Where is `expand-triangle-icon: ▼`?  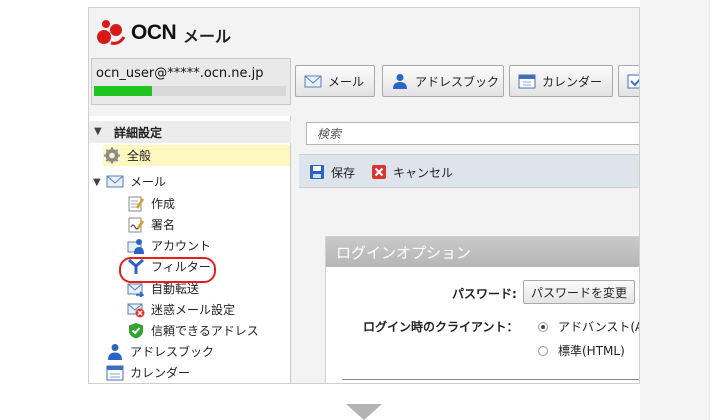 expand-triangle-icon: ▼ is located at coordinates (97, 182).